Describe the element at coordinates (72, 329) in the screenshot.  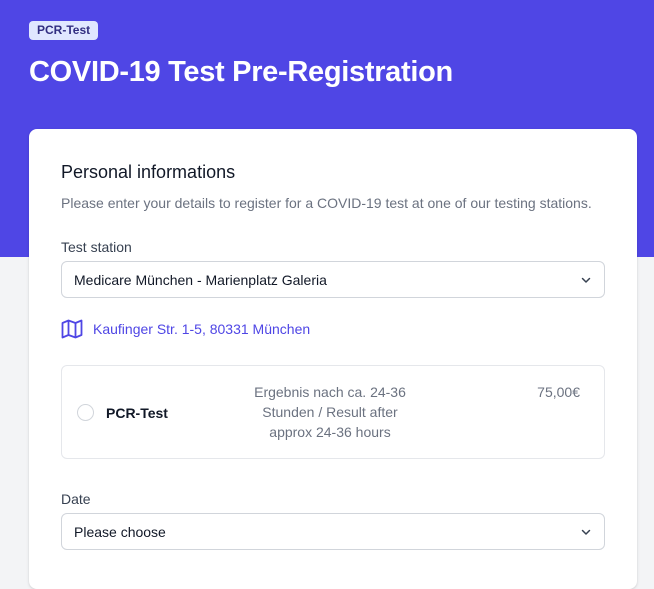
I see `map-icon` at that location.